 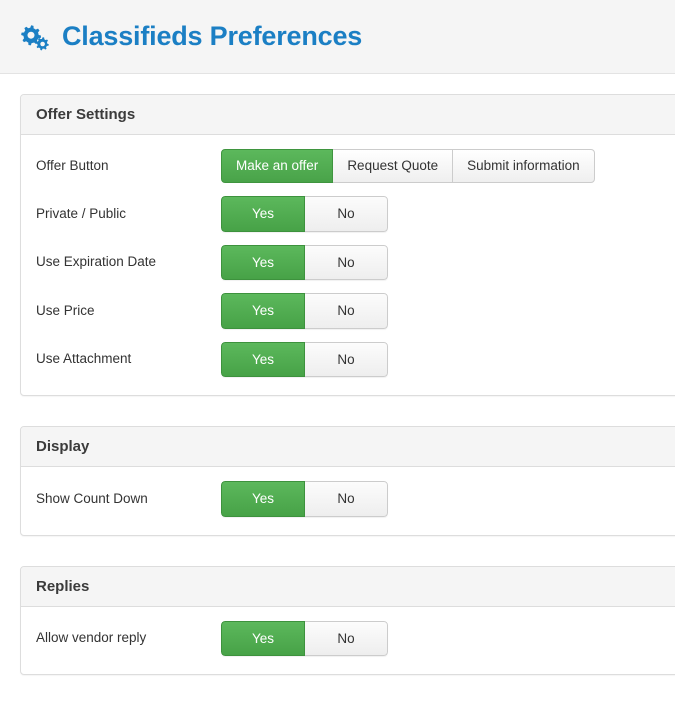 I want to click on form-label: Show Count Down, so click(x=92, y=498).